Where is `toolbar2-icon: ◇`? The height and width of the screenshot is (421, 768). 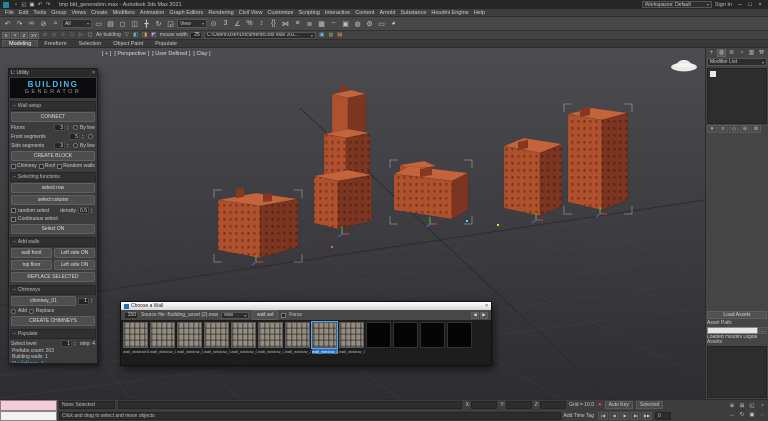 toolbar2-icon: ◇ is located at coordinates (54, 35).